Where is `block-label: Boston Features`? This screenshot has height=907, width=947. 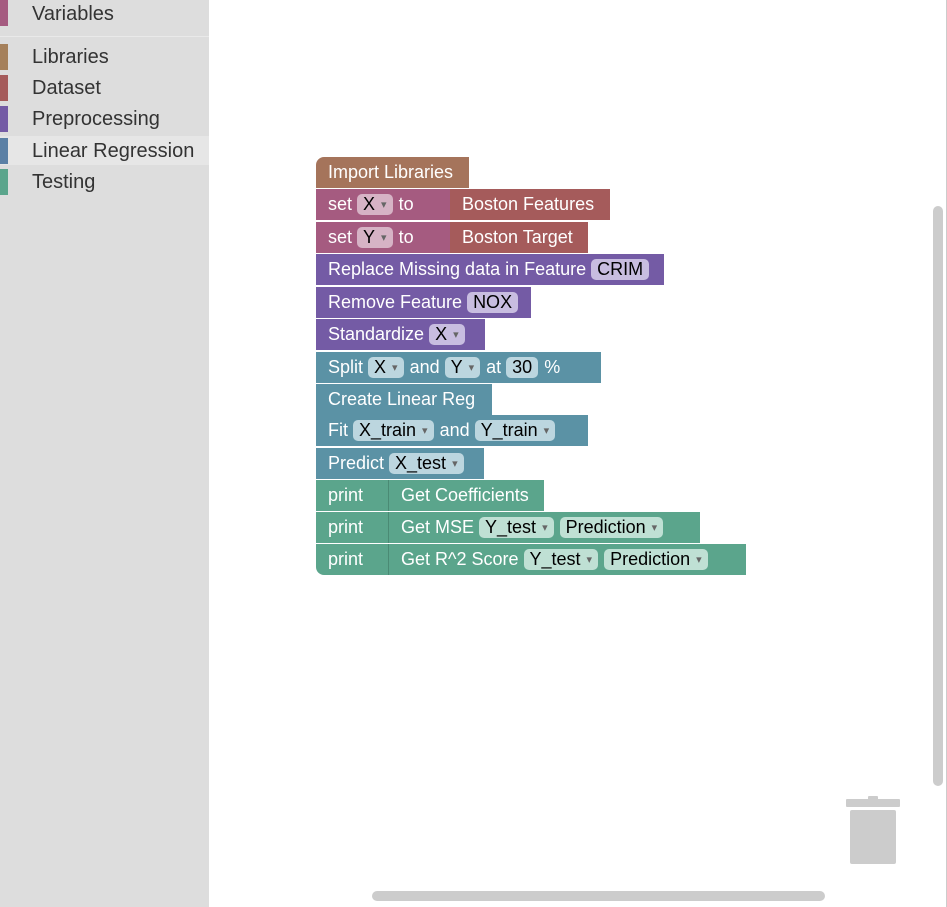
block-label: Boston Features is located at coordinates (528, 204).